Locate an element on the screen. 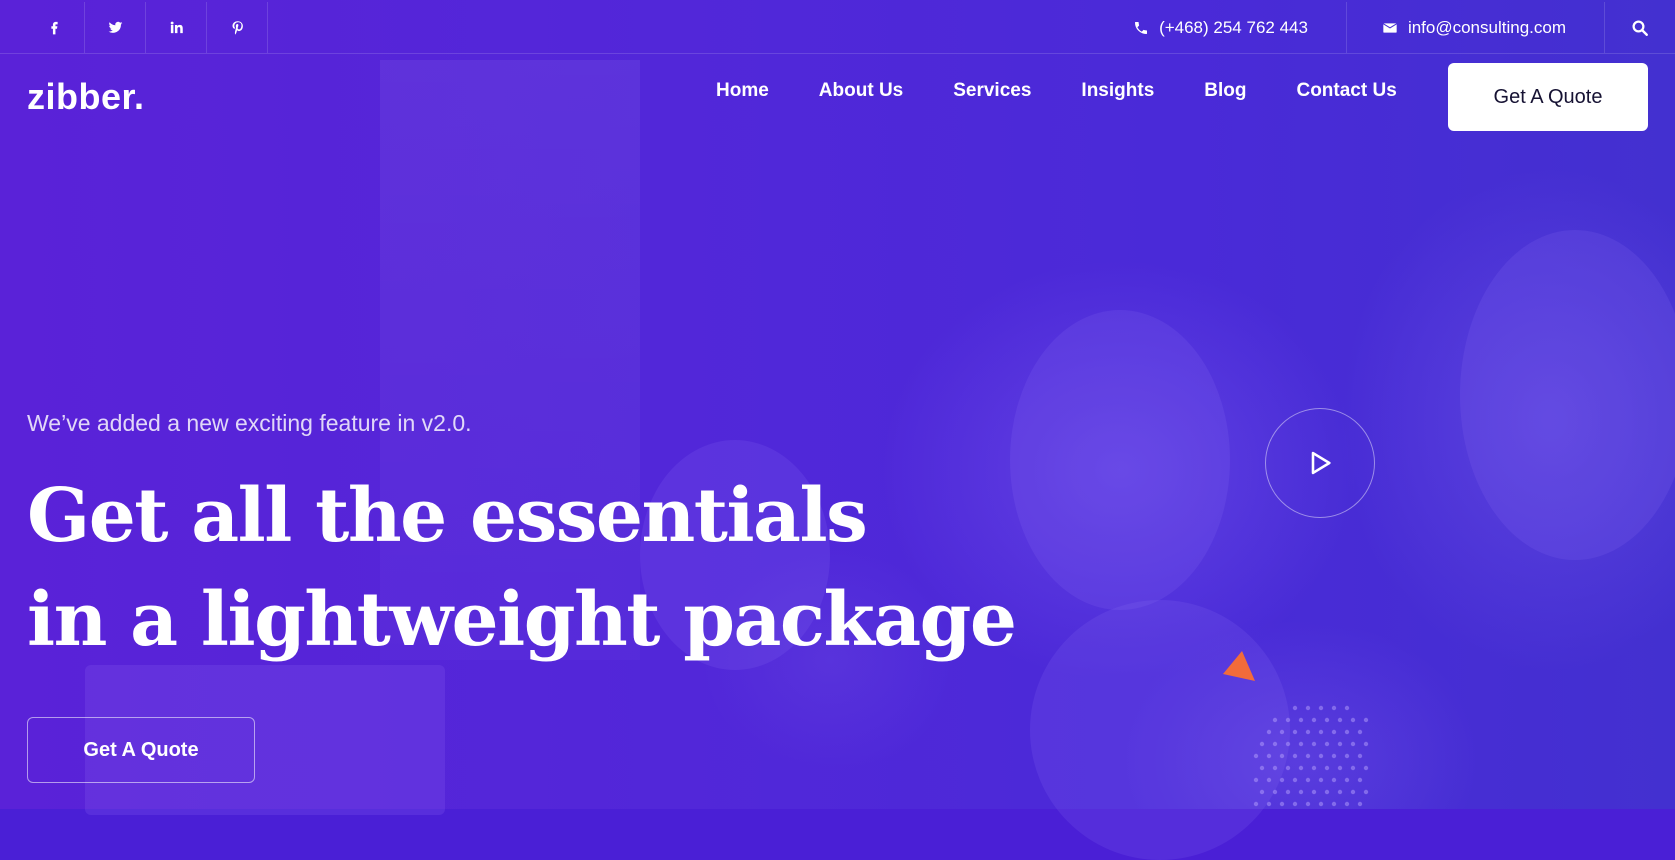 The height and width of the screenshot is (860, 1675). facebook-link is located at coordinates (54, 27).